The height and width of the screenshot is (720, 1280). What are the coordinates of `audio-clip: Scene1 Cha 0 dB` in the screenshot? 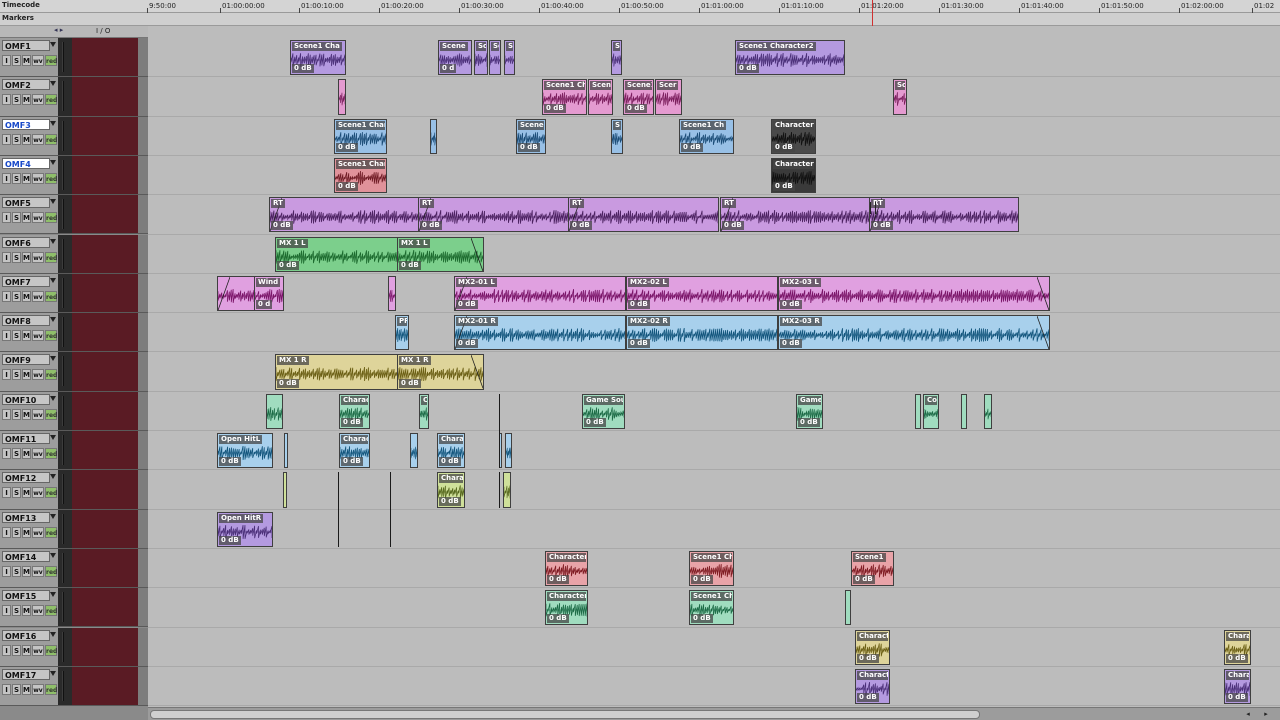 It's located at (318, 58).